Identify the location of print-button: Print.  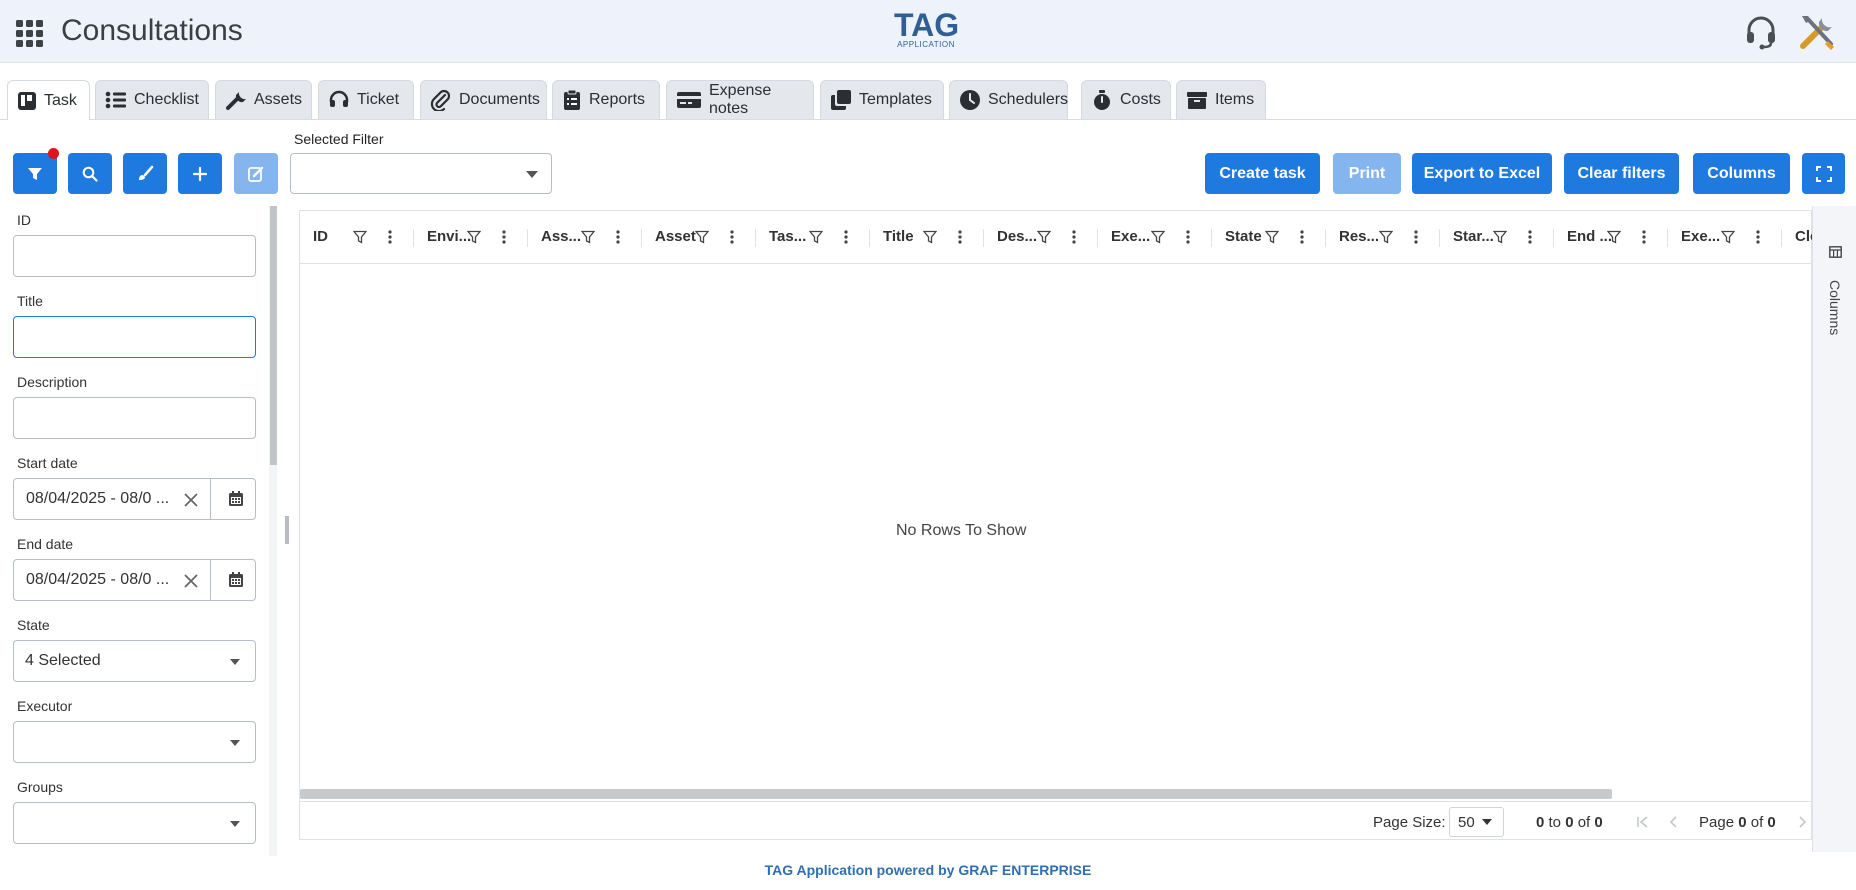
(1367, 173).